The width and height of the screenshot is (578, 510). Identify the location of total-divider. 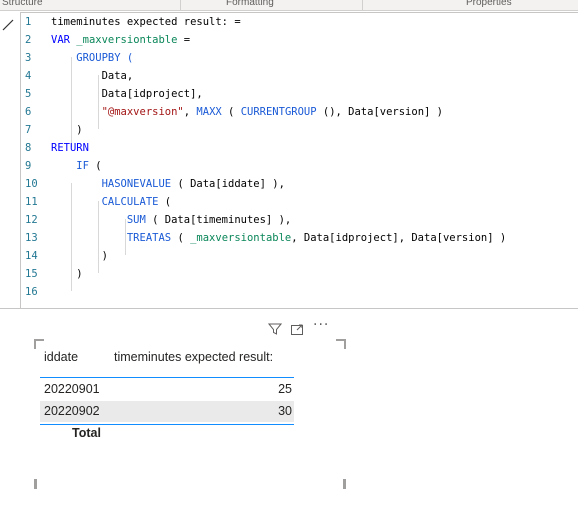
(167, 424).